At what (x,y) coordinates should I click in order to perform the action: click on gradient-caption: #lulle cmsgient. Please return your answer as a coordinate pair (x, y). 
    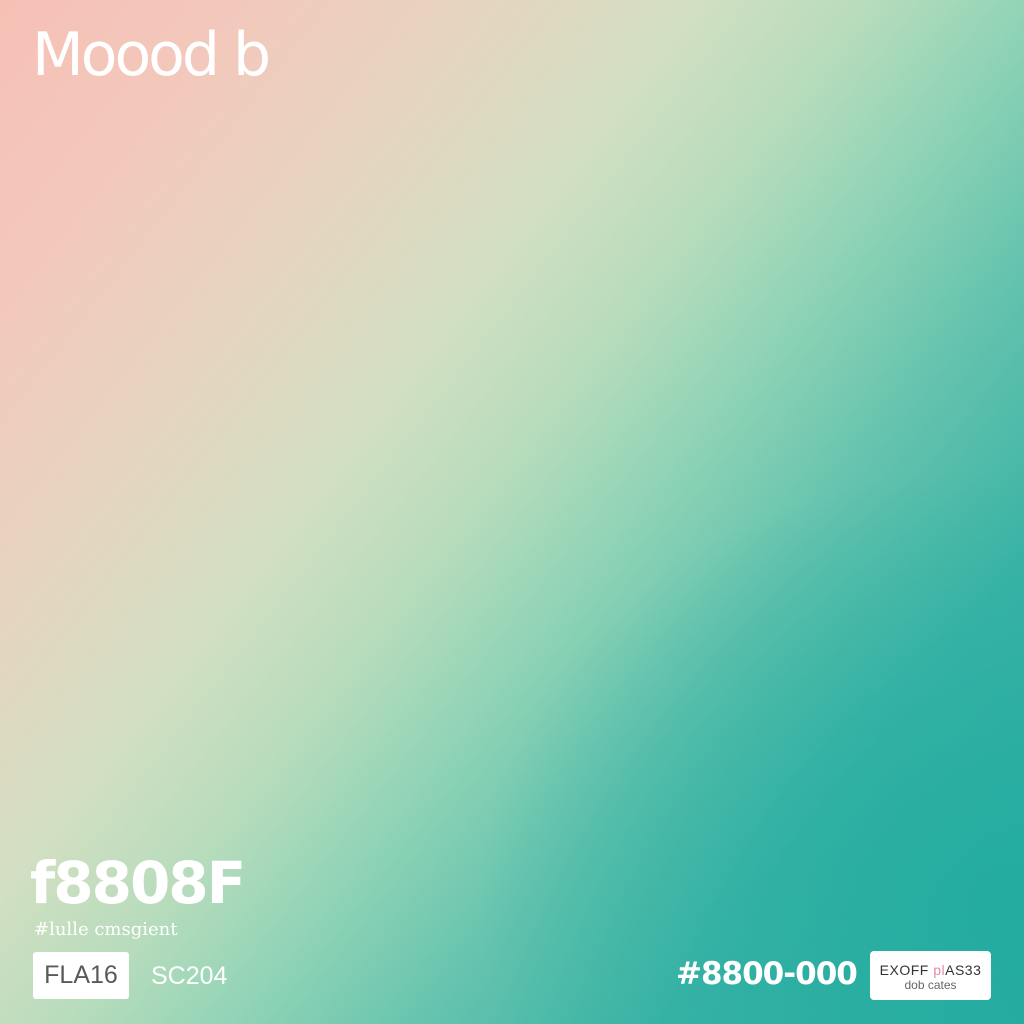
    Looking at the image, I should click on (106, 929).